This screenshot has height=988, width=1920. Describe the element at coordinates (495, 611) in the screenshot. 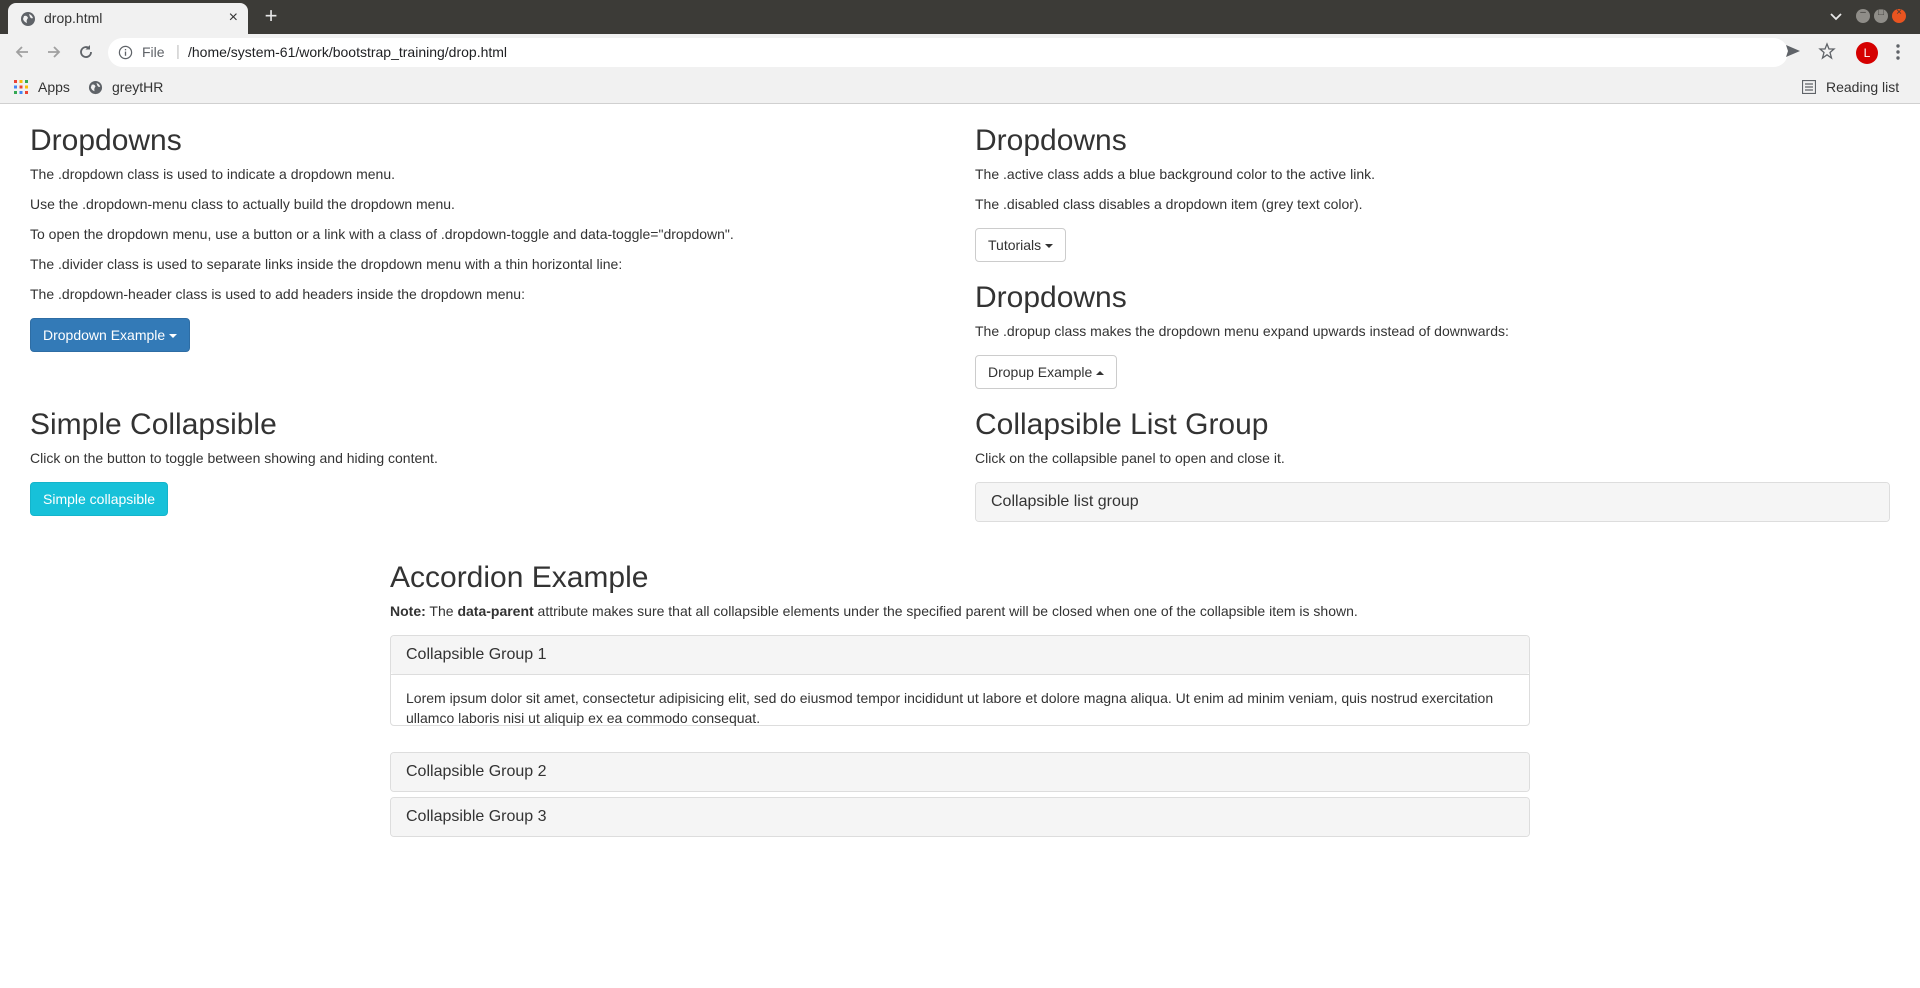

I see `note-attribute: data-parent` at that location.